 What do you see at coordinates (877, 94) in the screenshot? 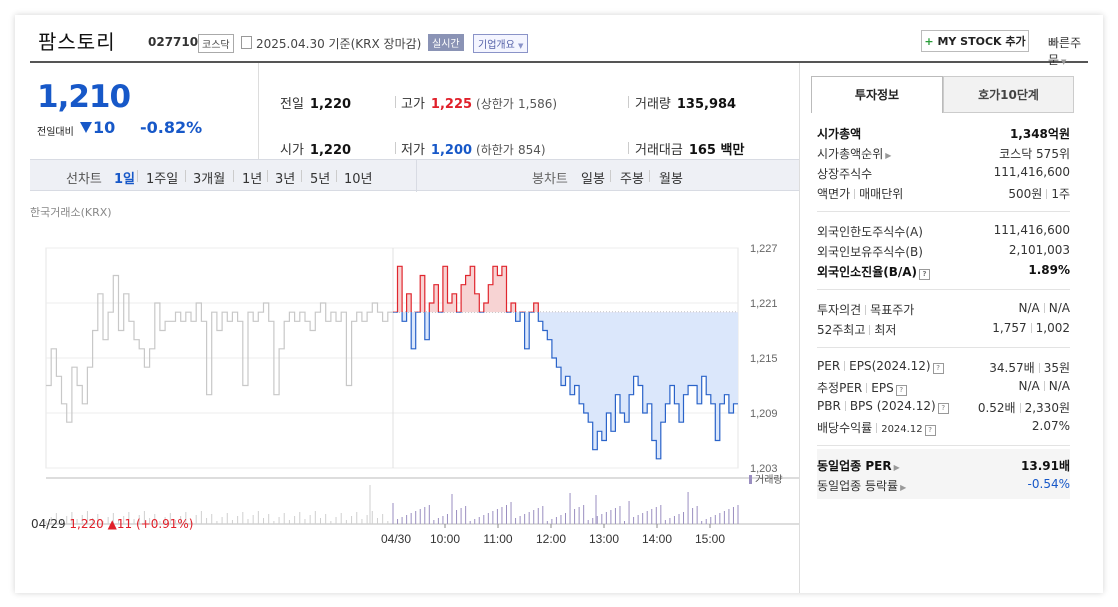
I see `tab-investment-info: 투자정보` at bounding box center [877, 94].